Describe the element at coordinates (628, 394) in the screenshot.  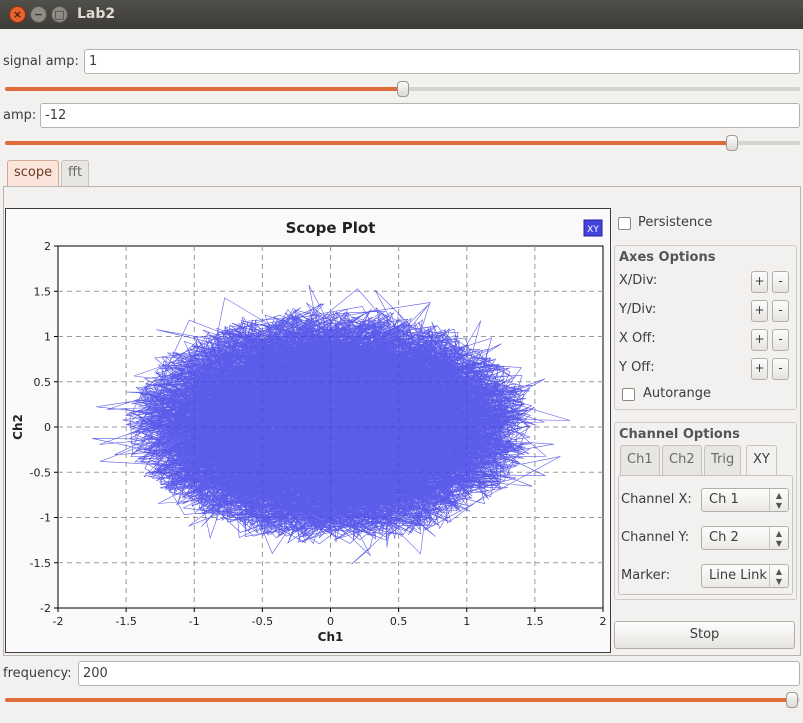
I see `autorange-checkbox` at that location.